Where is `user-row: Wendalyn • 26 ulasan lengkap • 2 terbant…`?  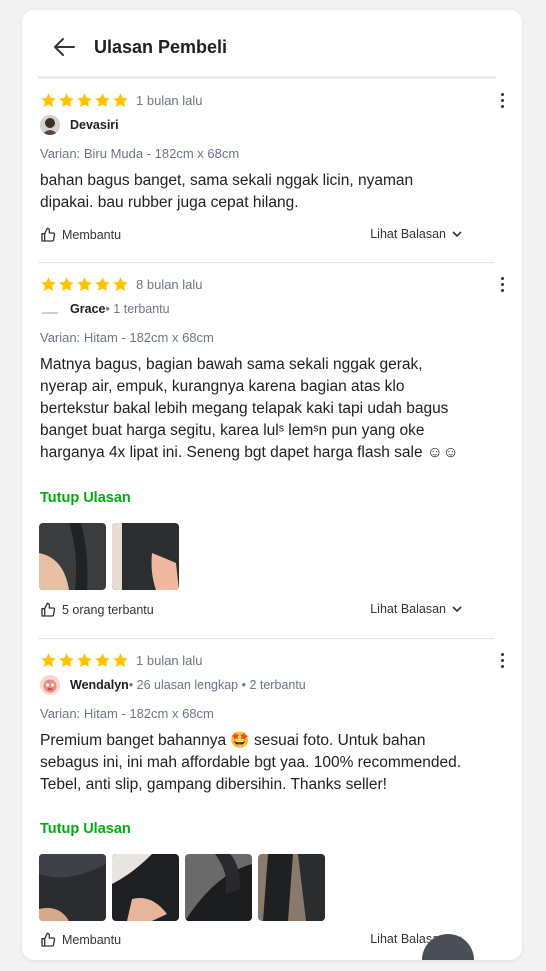
user-row: Wendalyn • 26 ulasan lengkap • 2 terbant… is located at coordinates (173, 685).